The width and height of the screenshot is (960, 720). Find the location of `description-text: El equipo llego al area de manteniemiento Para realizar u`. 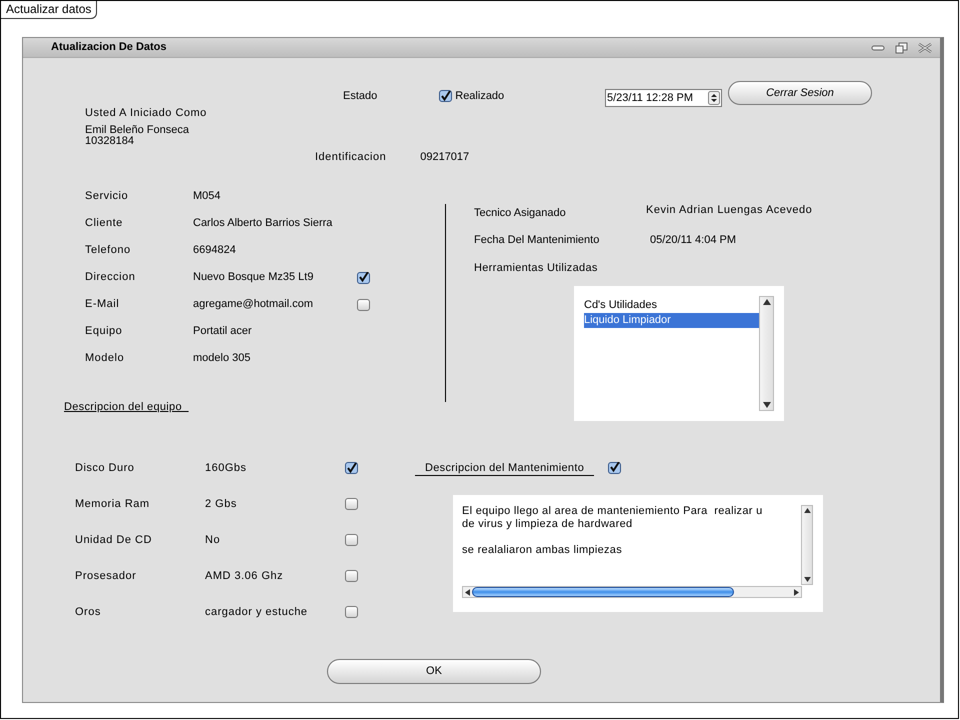

description-text: El equipo llego al area de manteniemiento Para realizar u is located at coordinates (613, 511).